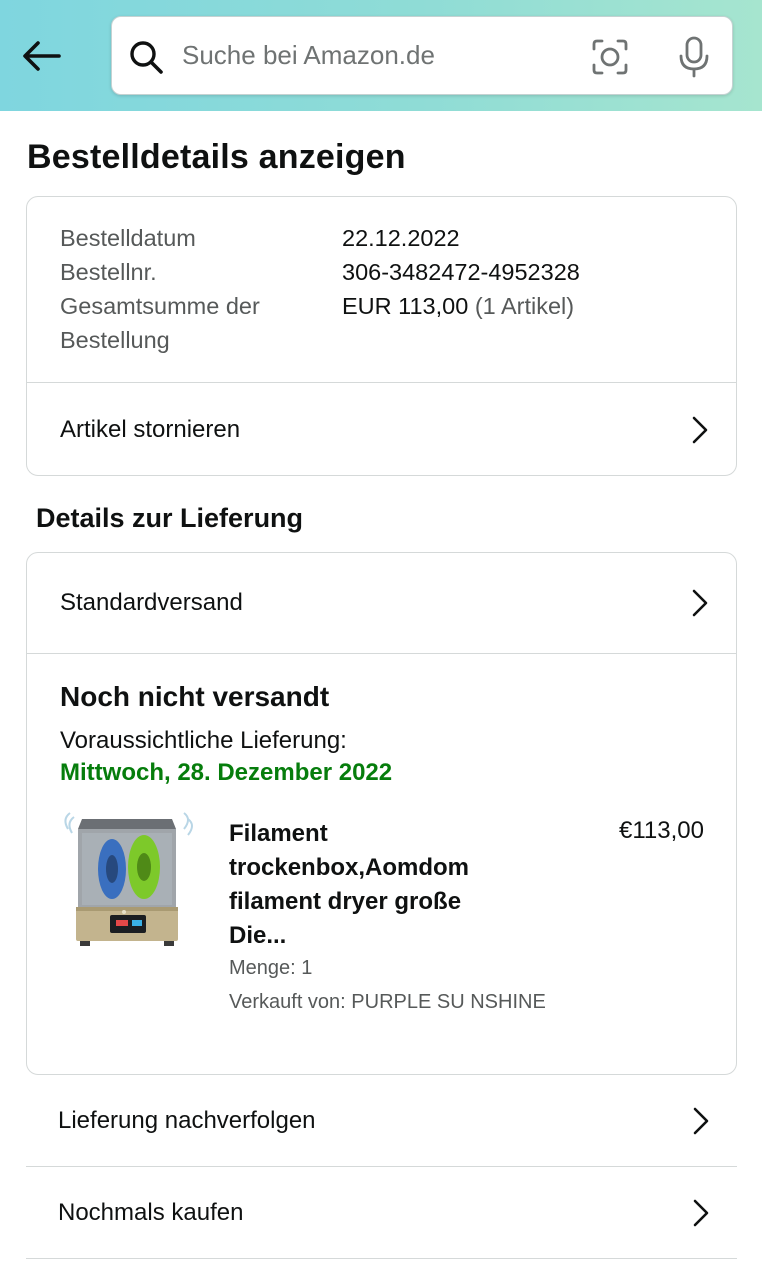  Describe the element at coordinates (146, 57) in the screenshot. I see `search-icon` at that location.